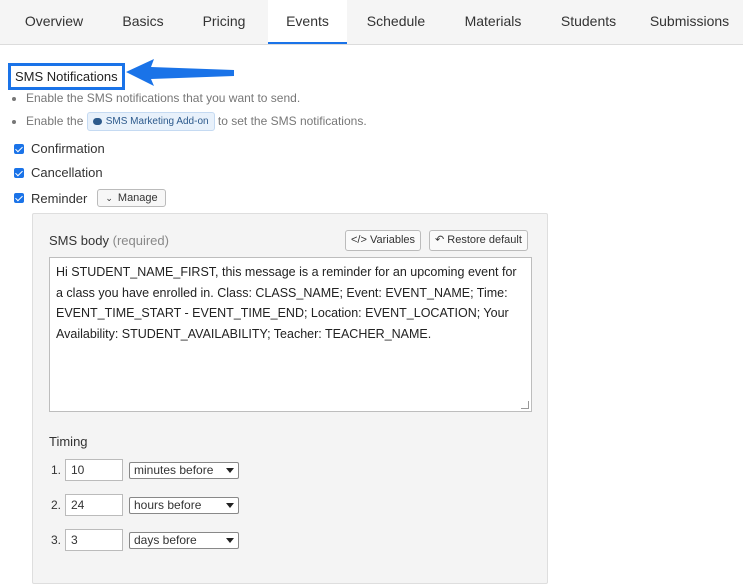 The width and height of the screenshot is (743, 584). Describe the element at coordinates (396, 22) in the screenshot. I see `tab-schedule: Schedule` at that location.